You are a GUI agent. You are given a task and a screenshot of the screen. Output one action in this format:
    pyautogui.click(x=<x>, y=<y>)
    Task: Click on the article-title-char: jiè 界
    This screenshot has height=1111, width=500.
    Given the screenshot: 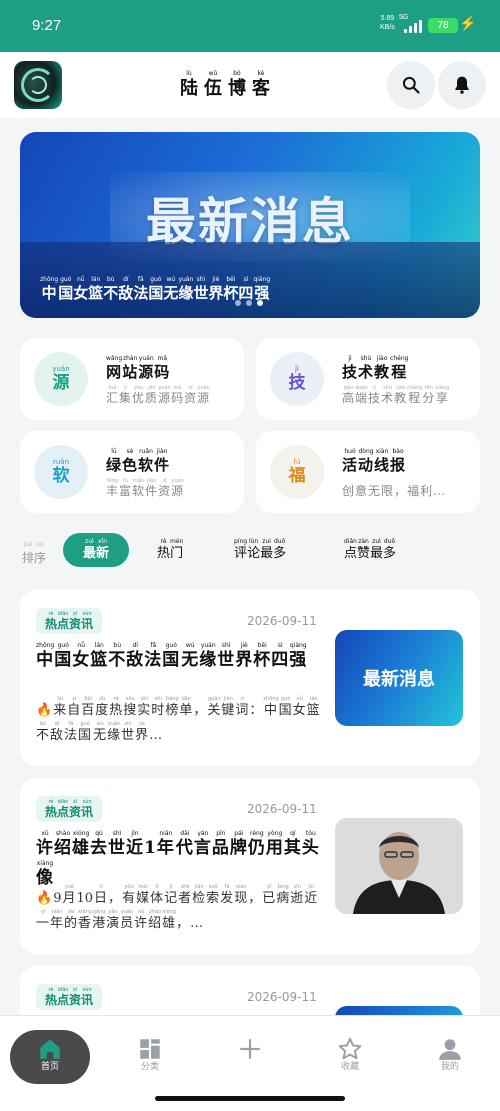 What is the action you would take?
    pyautogui.click(x=244, y=656)
    